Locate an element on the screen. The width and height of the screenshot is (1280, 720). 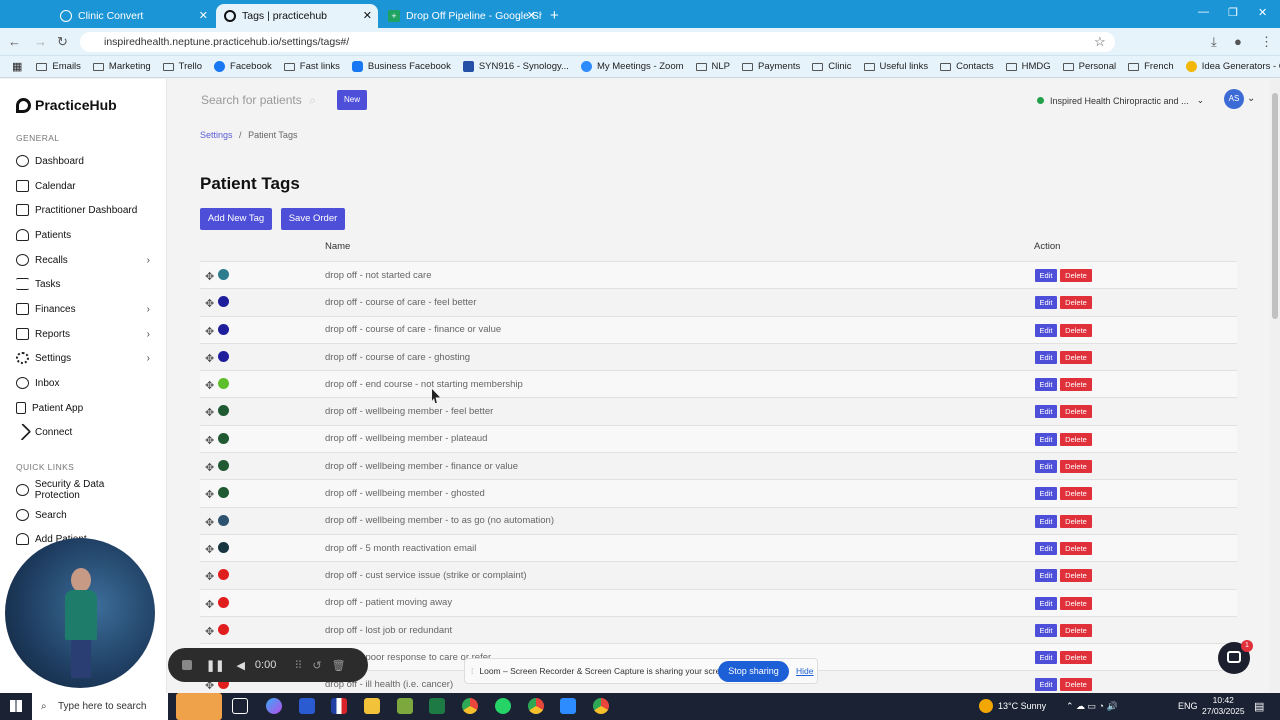
download-icon: ⤓ is located at coordinates (1214, 42).